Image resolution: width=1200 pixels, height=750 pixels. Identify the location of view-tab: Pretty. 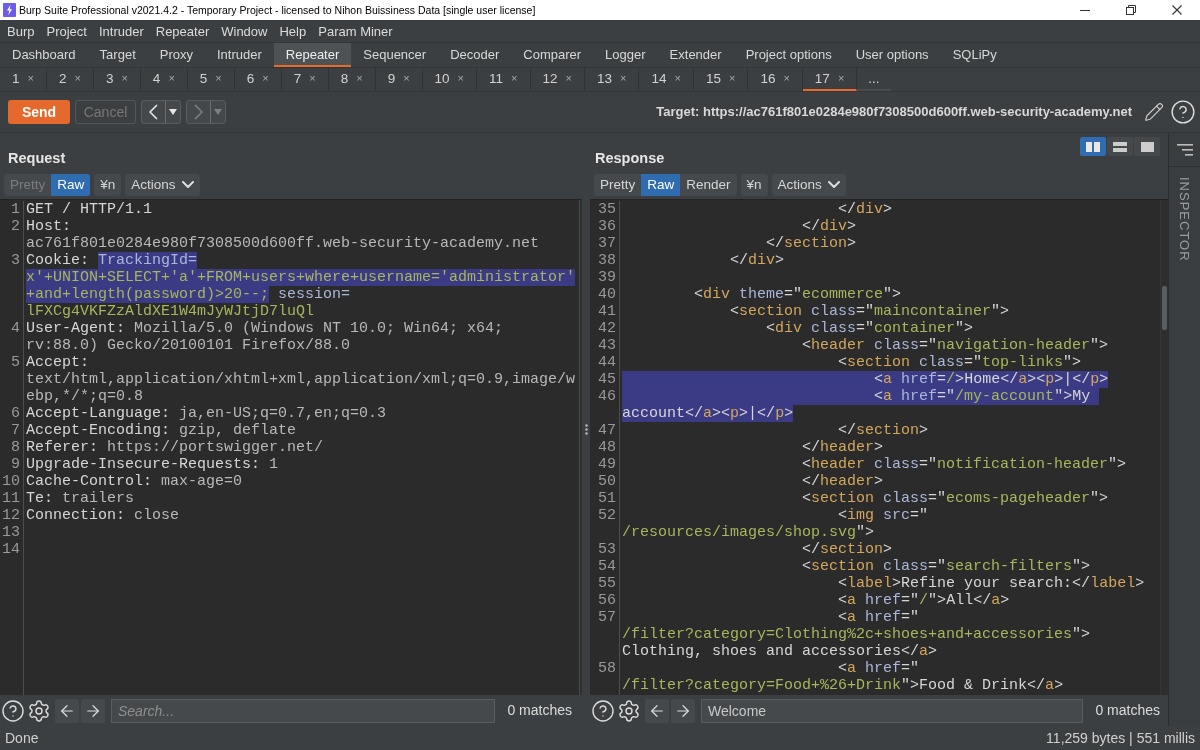
(618, 184).